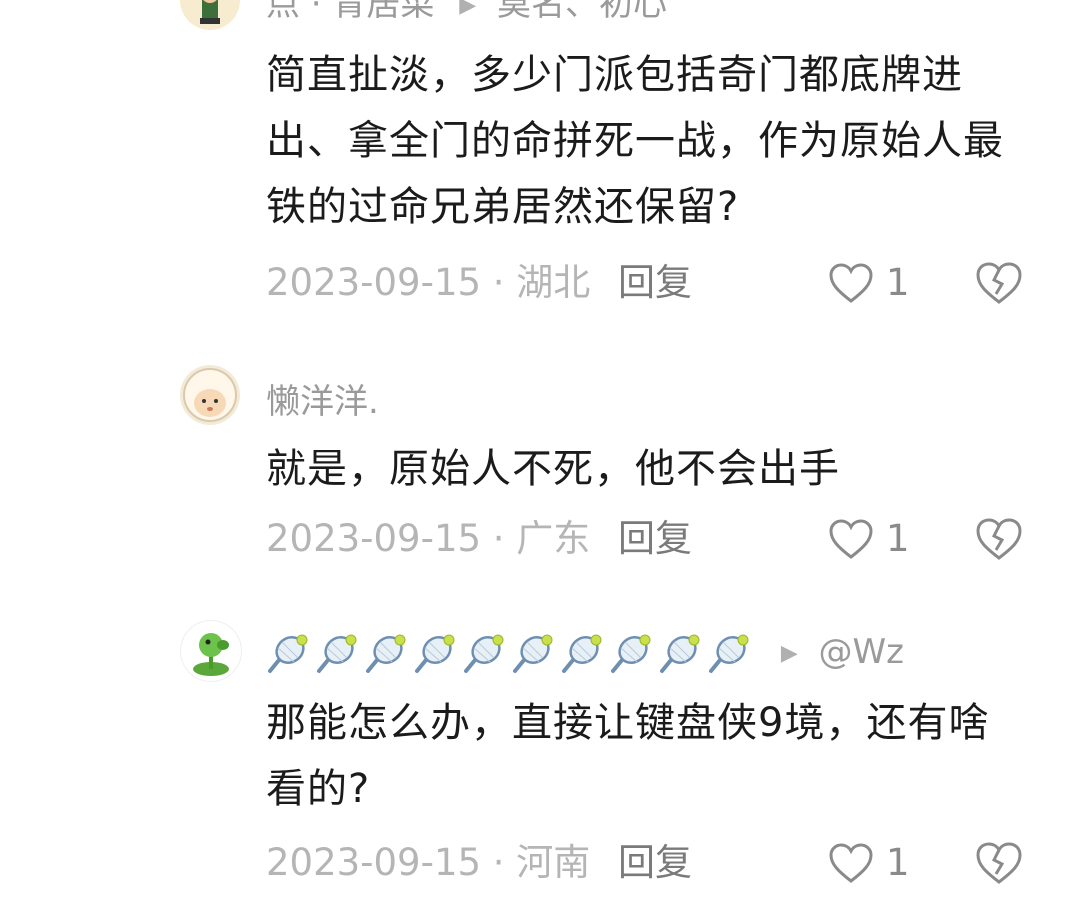 This screenshot has height=905, width=1079. I want to click on reply-to-name: 莫名、初心, so click(581, 12).